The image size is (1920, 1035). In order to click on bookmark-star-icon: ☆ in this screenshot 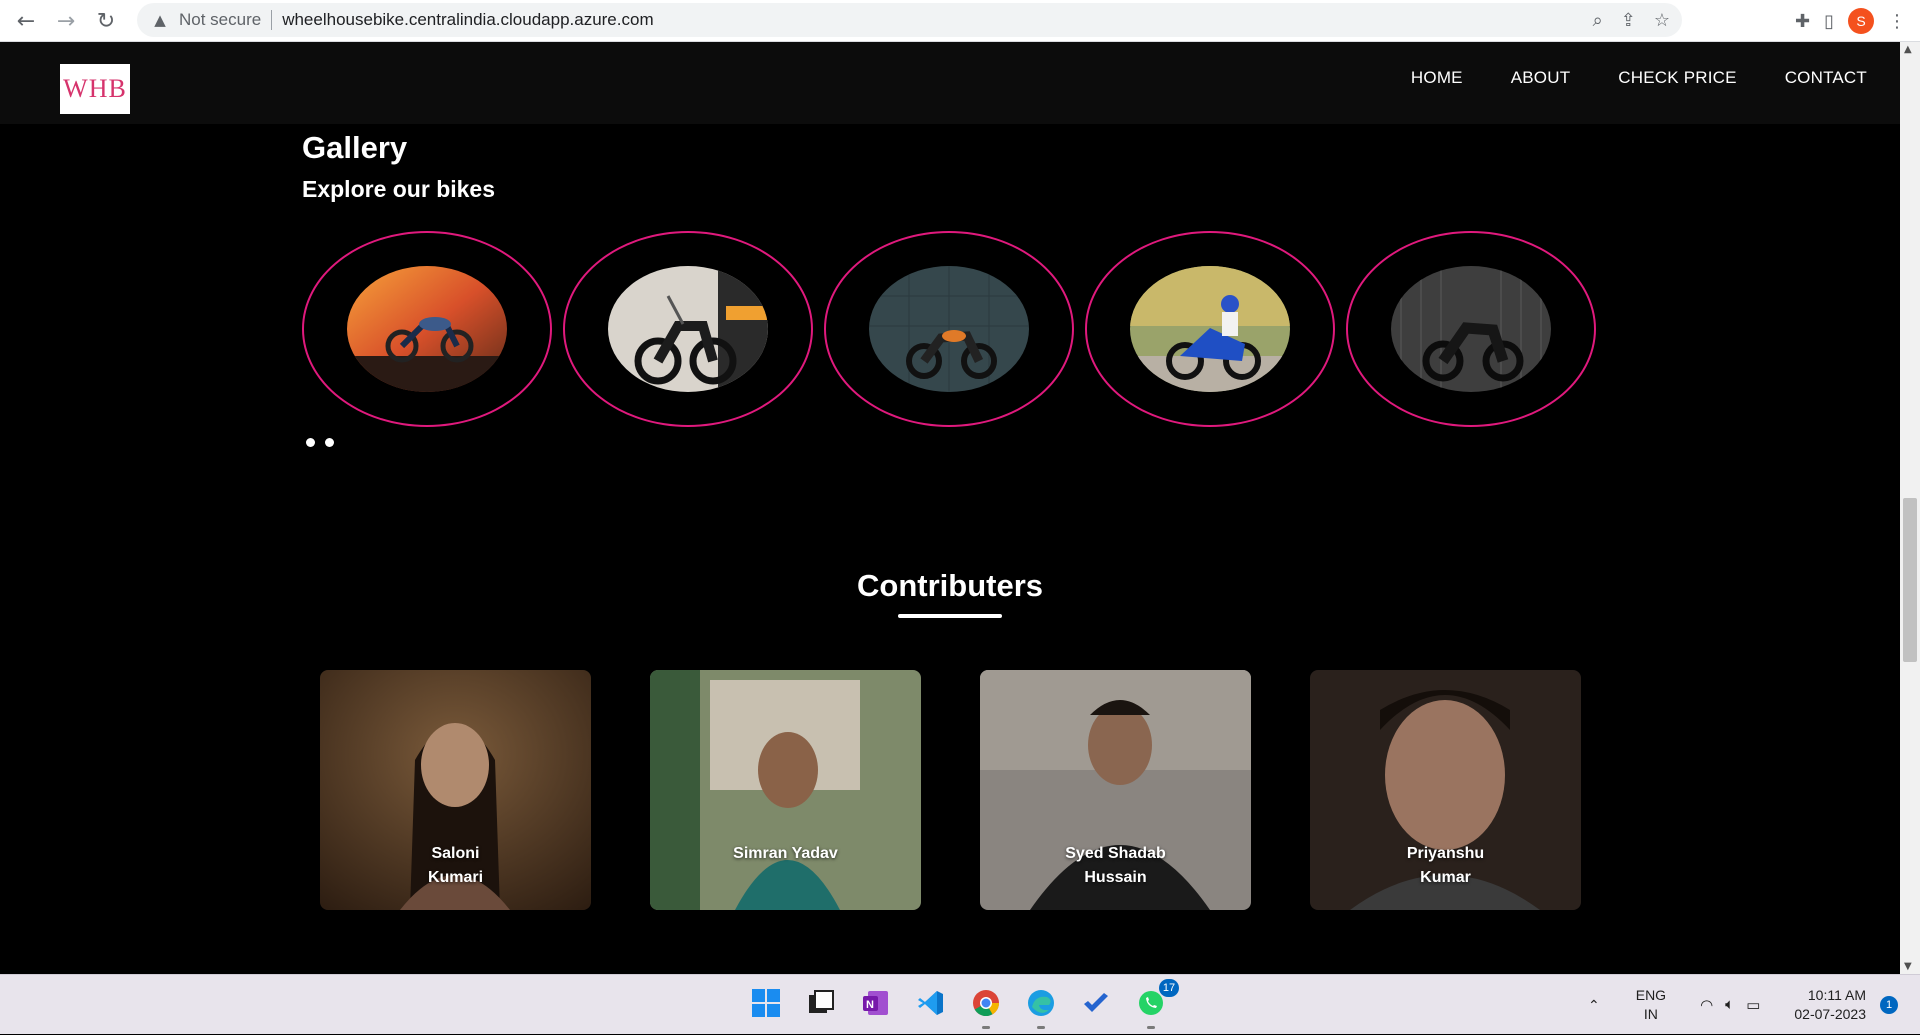, I will do `click(1662, 20)`.